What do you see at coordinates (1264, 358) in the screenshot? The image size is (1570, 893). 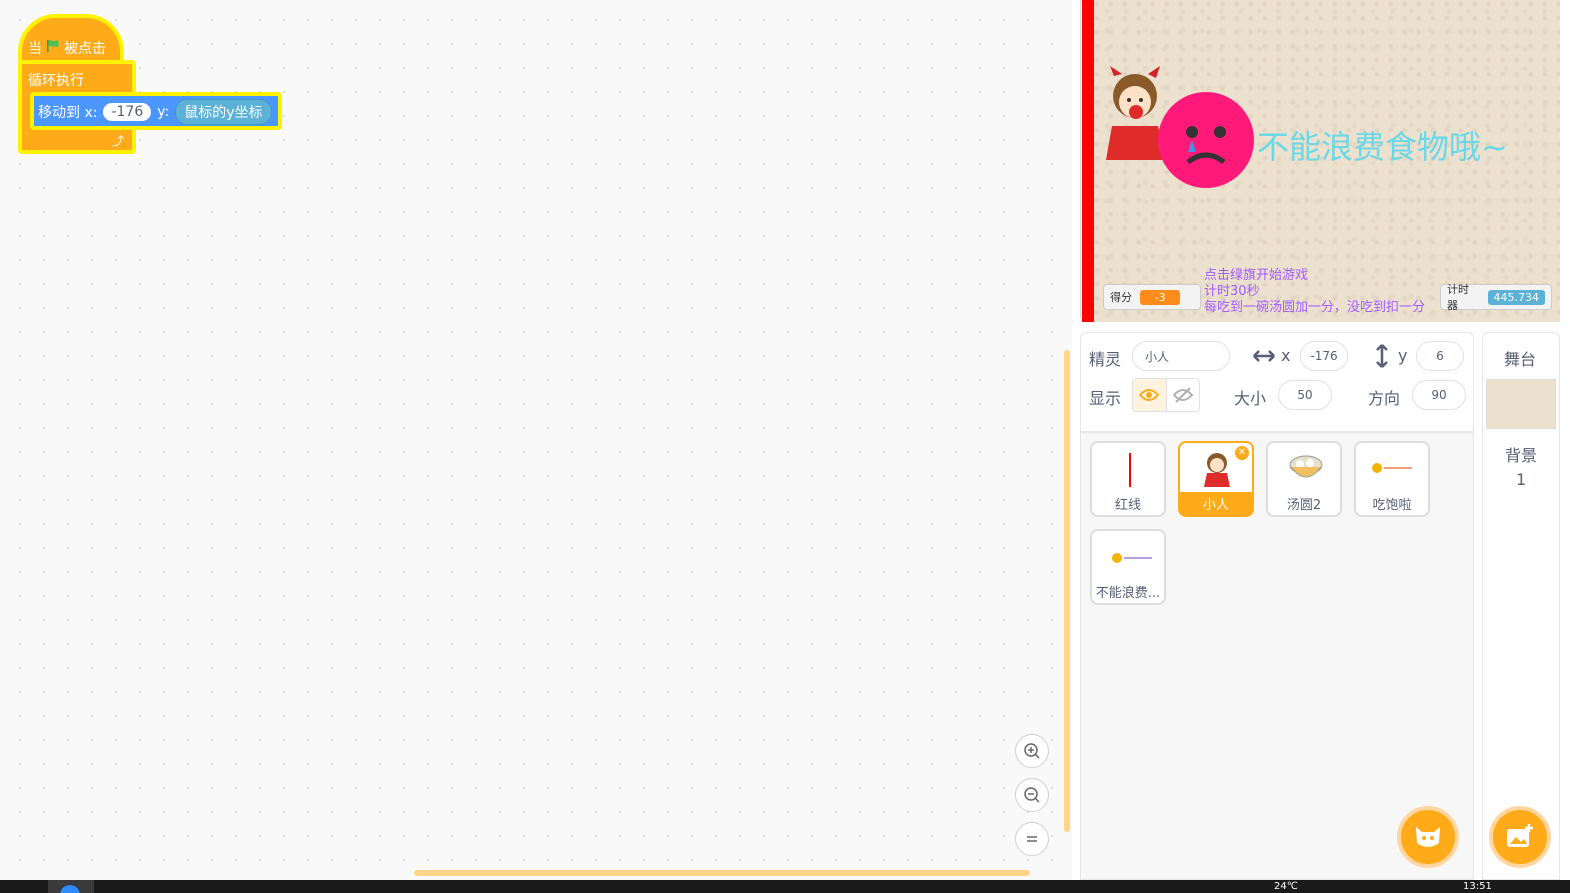 I see `x-arrows-icon` at bounding box center [1264, 358].